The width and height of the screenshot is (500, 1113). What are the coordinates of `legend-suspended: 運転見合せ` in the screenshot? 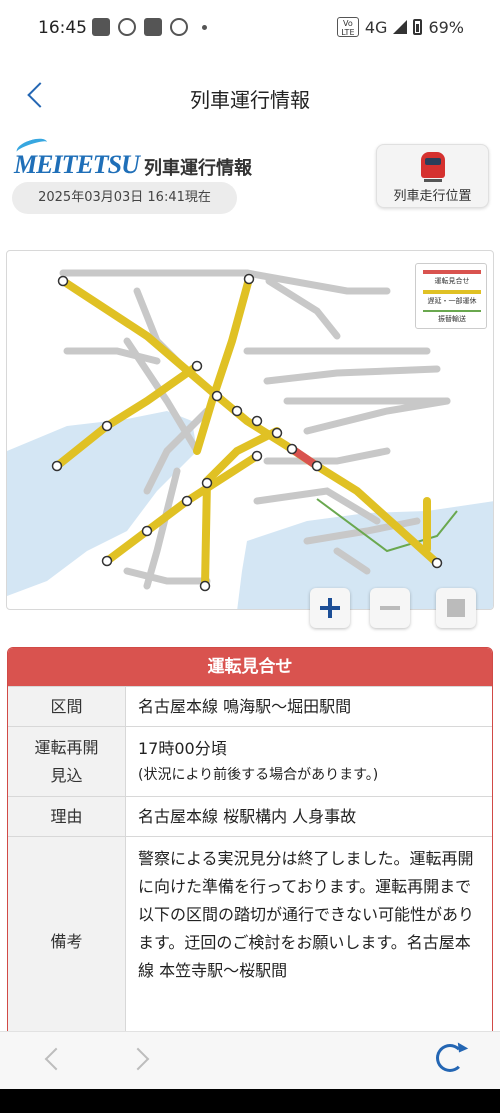 It's located at (452, 278).